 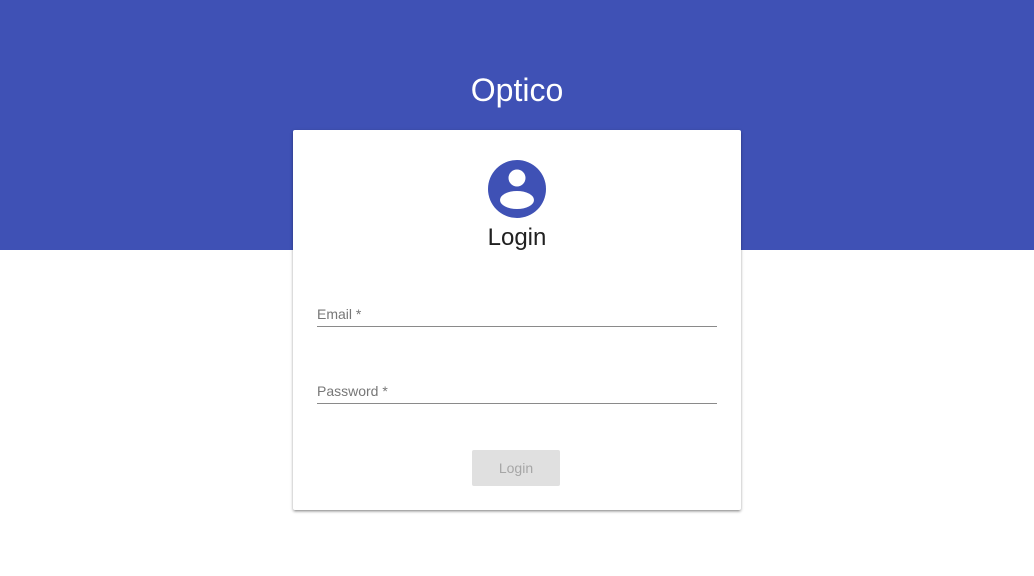 What do you see at coordinates (517, 189) in the screenshot?
I see `account-circle-icon` at bounding box center [517, 189].